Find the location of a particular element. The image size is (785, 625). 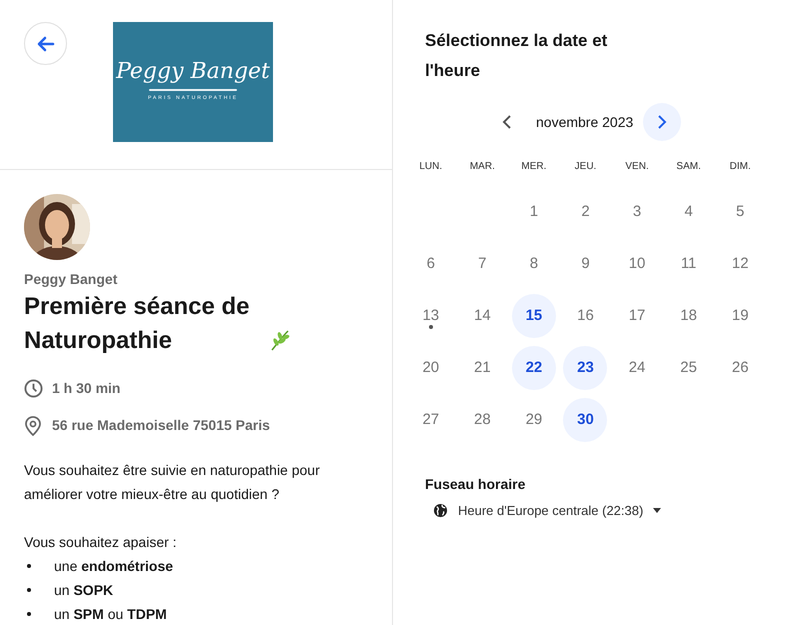

calendar-day: 21 is located at coordinates (482, 368).